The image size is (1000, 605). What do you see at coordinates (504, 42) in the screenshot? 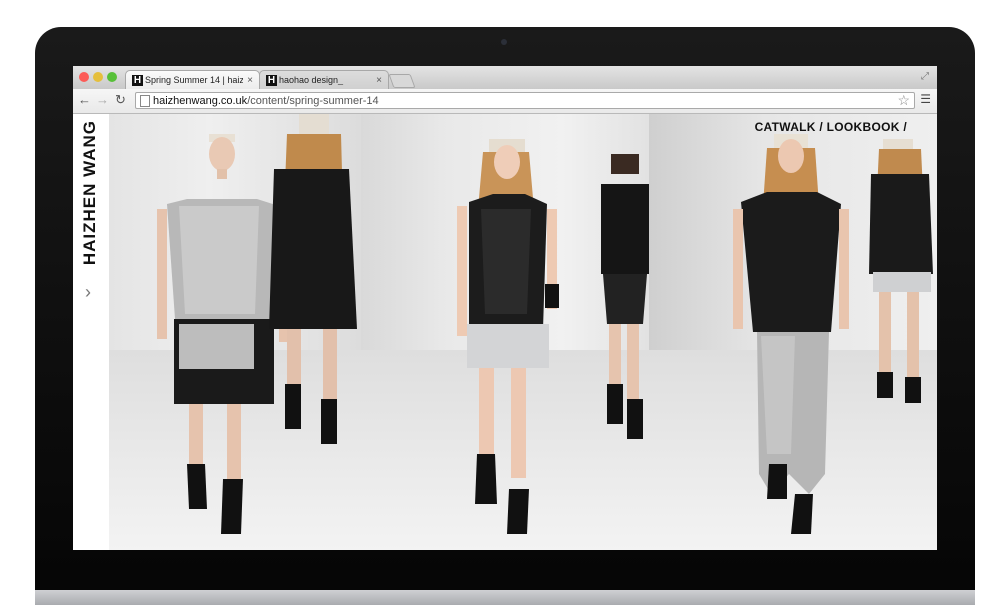
I see `webcam` at bounding box center [504, 42].